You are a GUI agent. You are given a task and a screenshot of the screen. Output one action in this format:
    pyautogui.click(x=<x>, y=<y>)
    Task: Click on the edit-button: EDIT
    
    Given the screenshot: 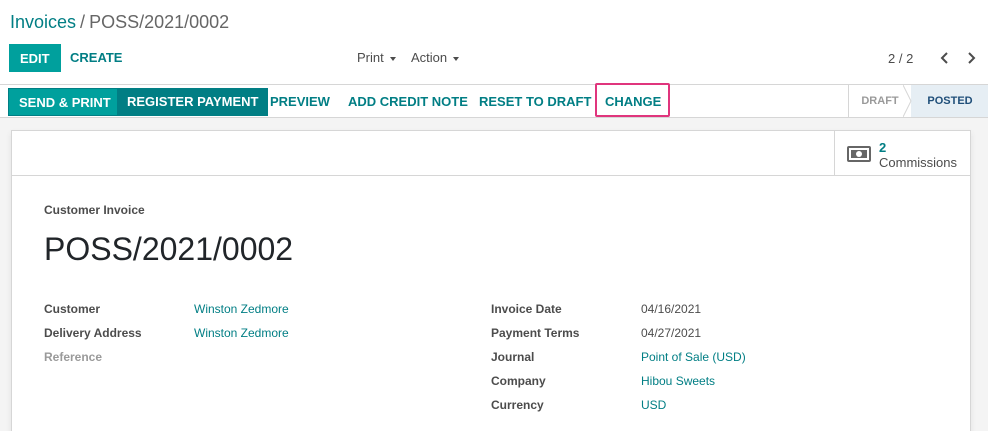 What is the action you would take?
    pyautogui.click(x=35, y=58)
    